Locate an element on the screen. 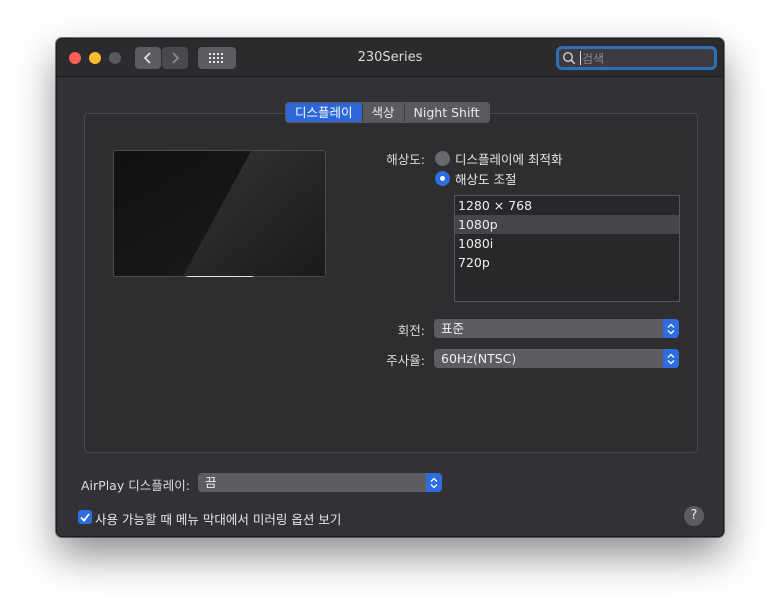 This screenshot has width=780, height=612. resolution-label: 해상도: is located at coordinates (405, 159).